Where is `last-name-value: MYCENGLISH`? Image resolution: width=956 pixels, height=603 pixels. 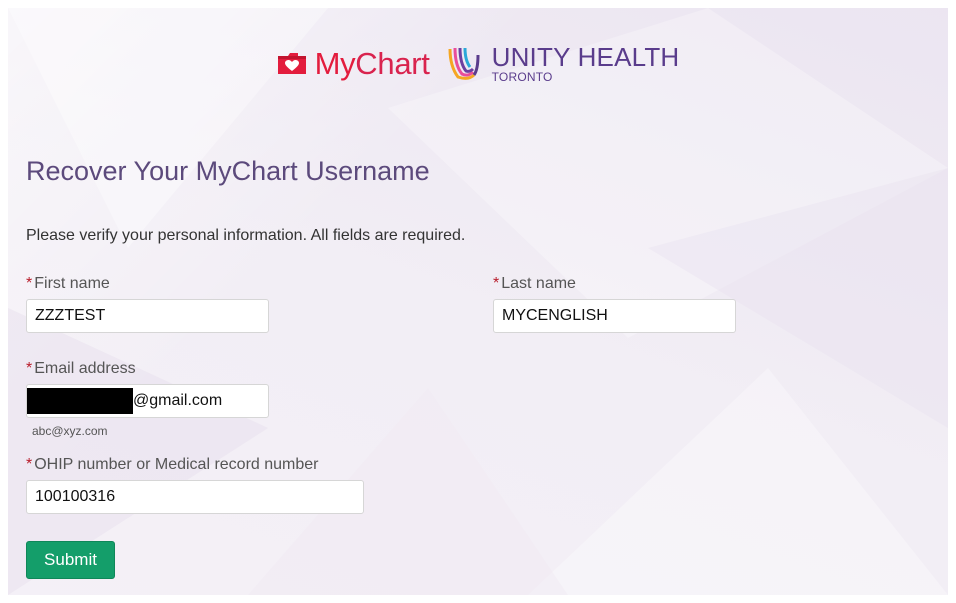
last-name-value: MYCENGLISH is located at coordinates (555, 315).